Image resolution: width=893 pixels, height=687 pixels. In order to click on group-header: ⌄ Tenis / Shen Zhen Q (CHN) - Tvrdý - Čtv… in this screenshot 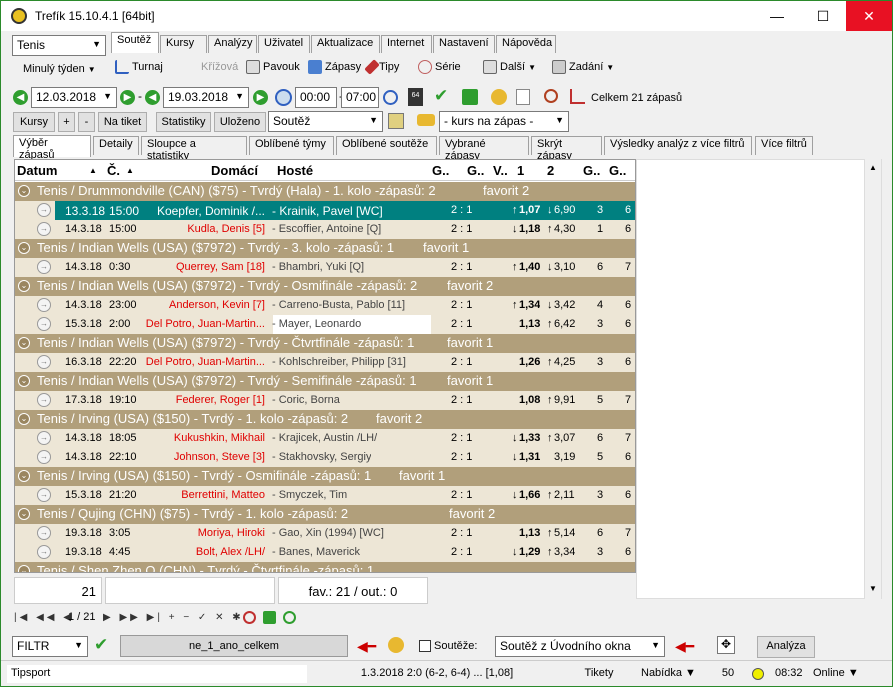, I will do `click(325, 567)`.